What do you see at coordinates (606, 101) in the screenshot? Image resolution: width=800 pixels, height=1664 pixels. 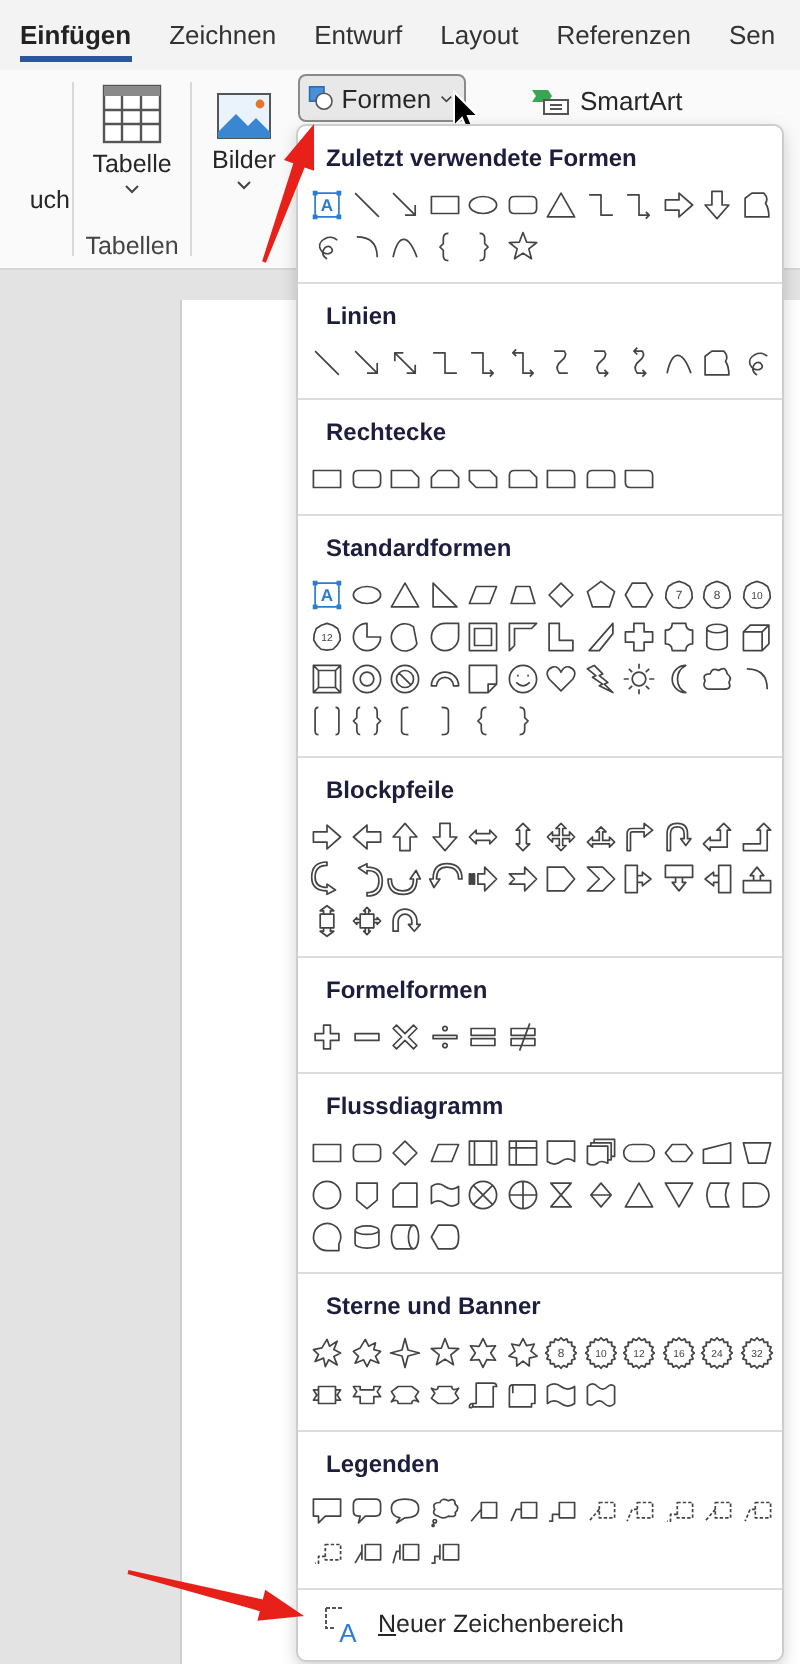 I see `smartart-button: SmartArt` at bounding box center [606, 101].